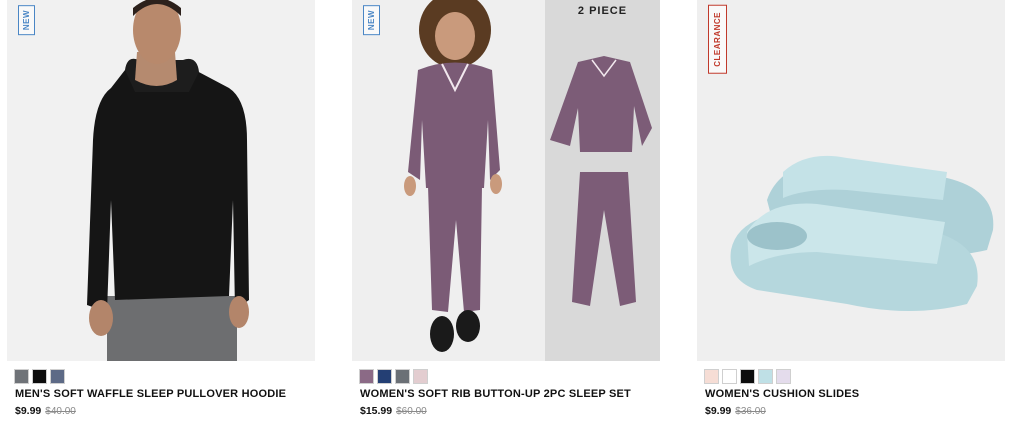 The image size is (1020, 423). What do you see at coordinates (862, 233) in the screenshot?
I see `slides-illustration` at bounding box center [862, 233].